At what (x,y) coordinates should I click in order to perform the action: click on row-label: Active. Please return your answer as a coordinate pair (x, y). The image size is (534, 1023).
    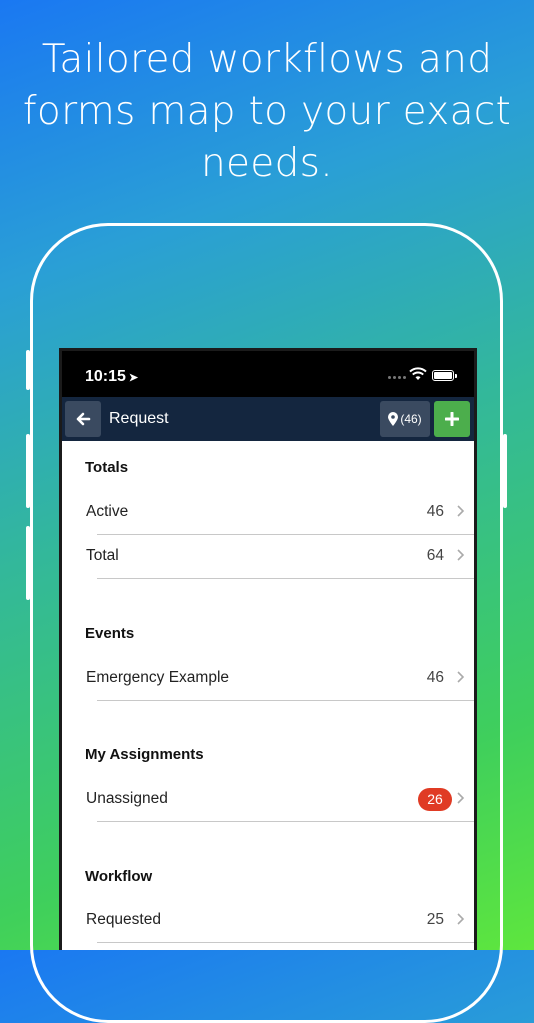
    Looking at the image, I should click on (107, 511).